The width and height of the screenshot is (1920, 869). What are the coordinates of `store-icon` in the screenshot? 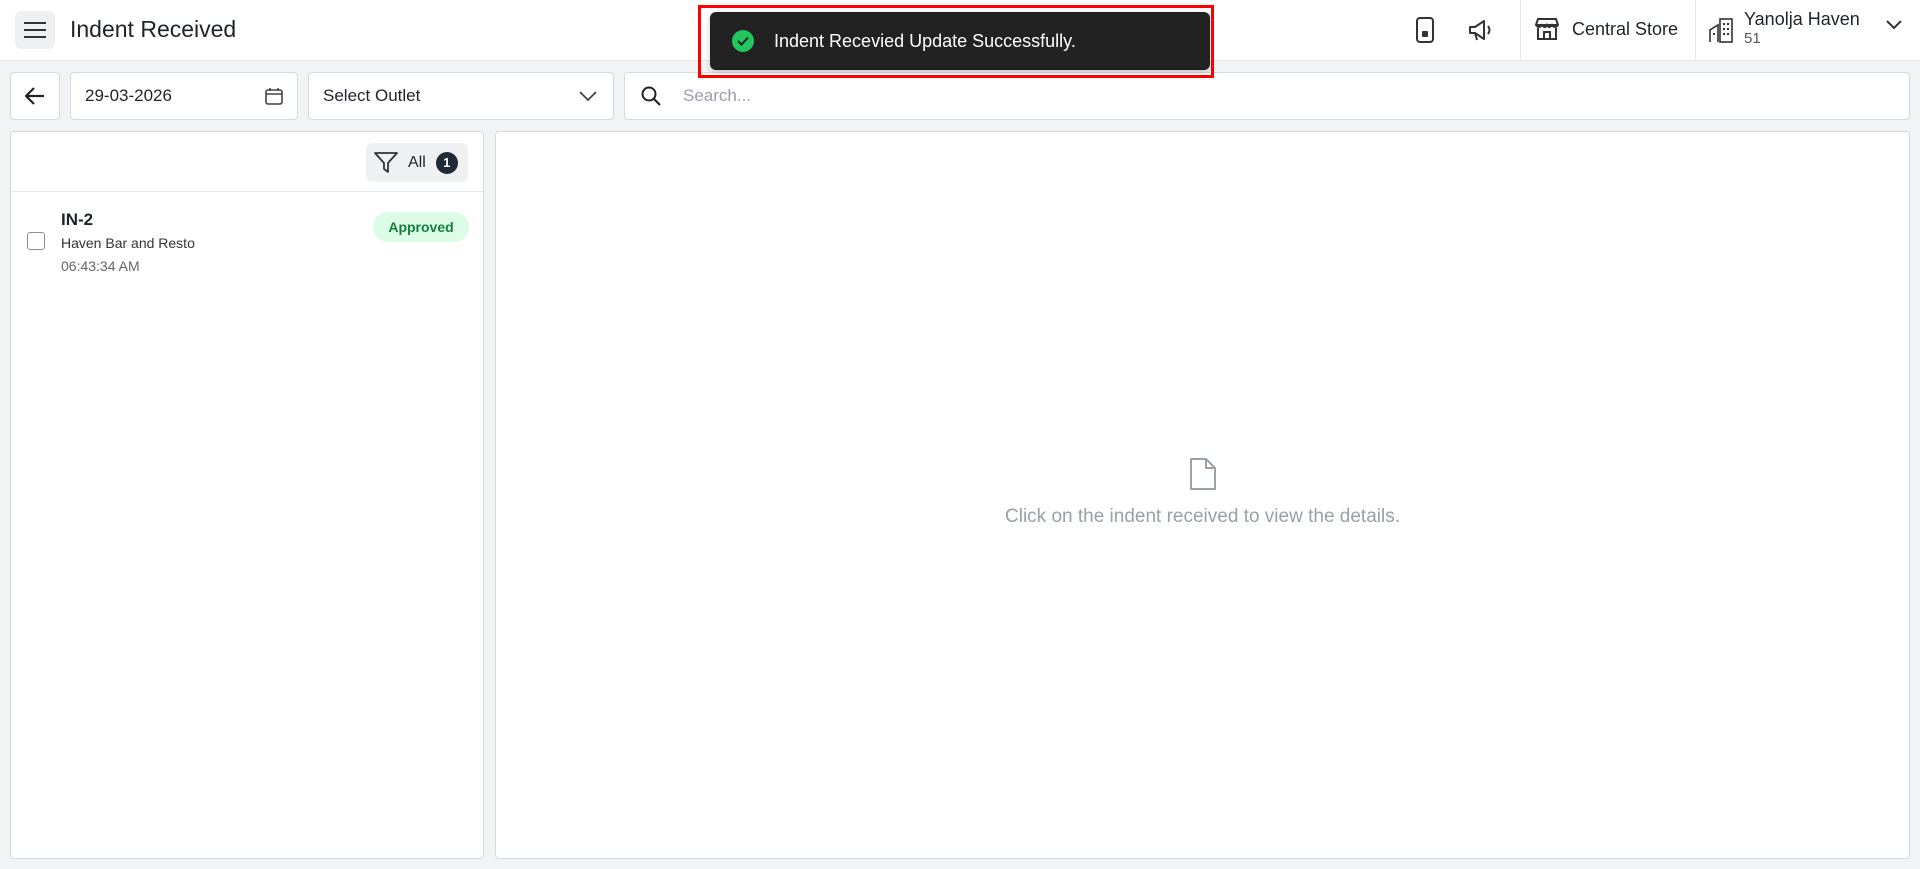 It's located at (1547, 29).